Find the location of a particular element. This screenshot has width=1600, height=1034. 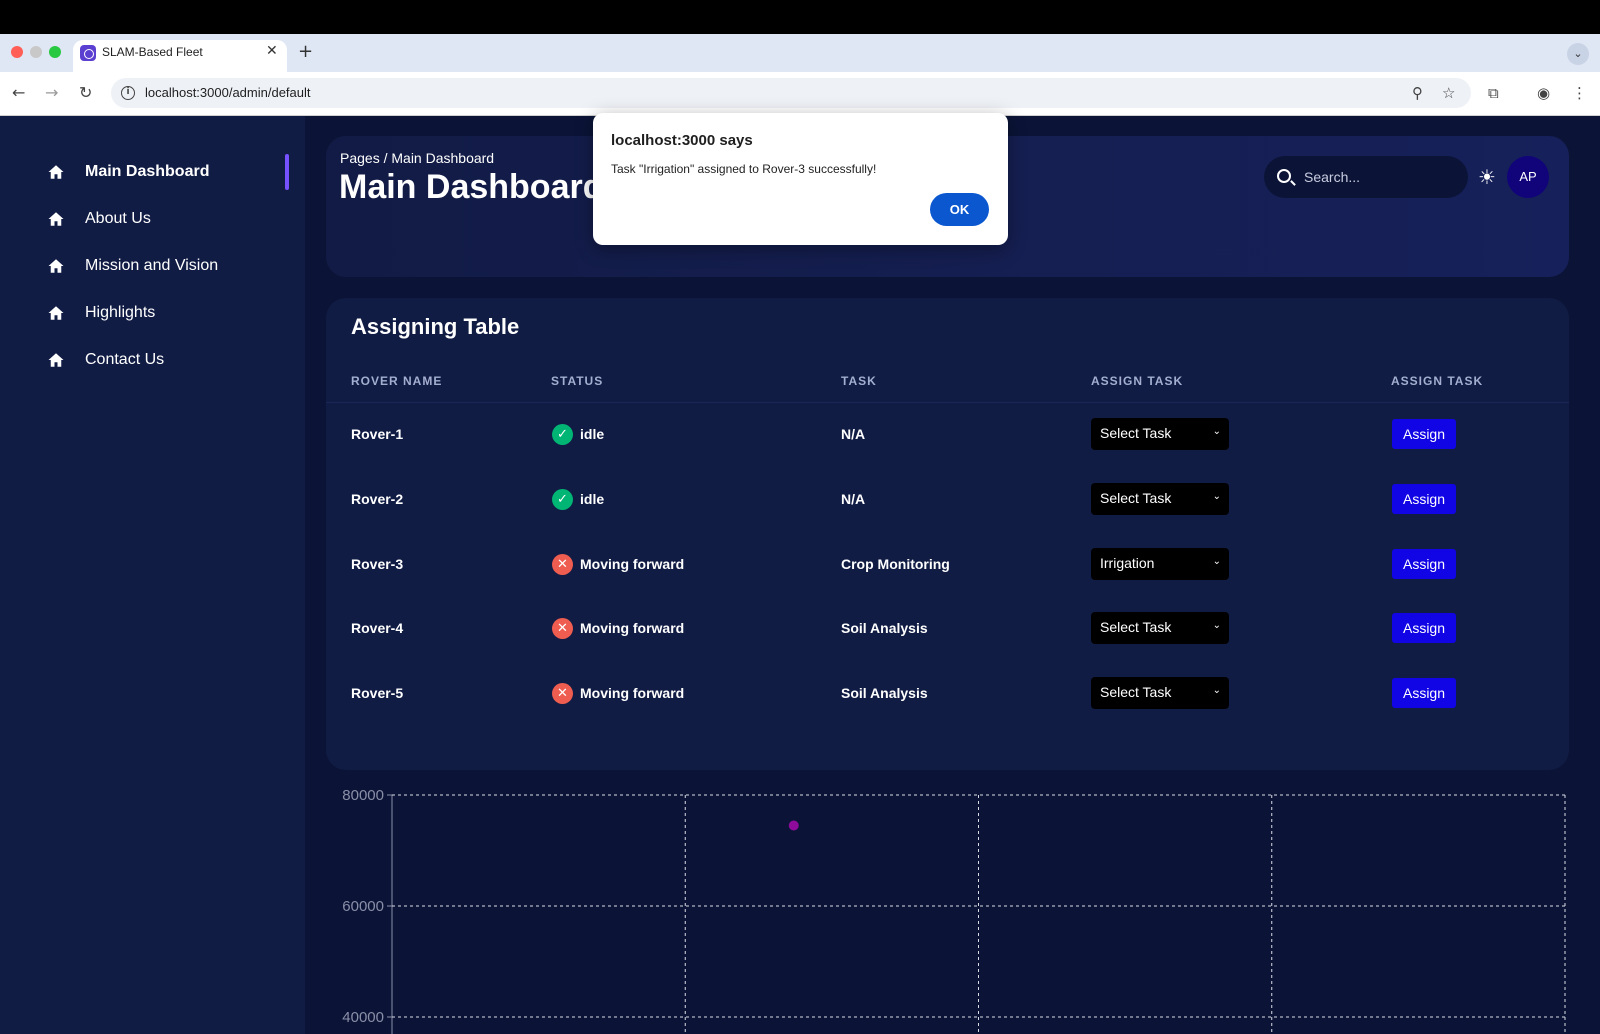

y-tick-label: 80000 is located at coordinates (363, 797).